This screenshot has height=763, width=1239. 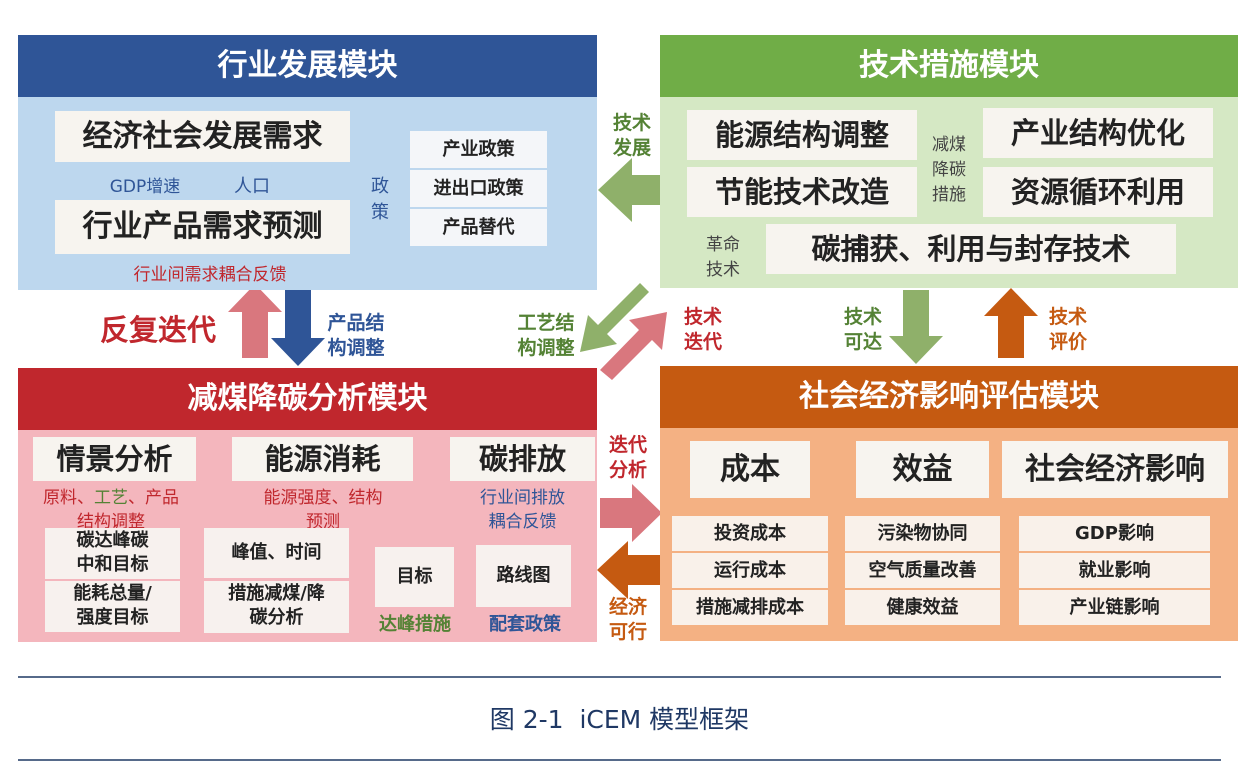 I want to click on process-struct-label-2: 构调整, so click(x=546, y=348).